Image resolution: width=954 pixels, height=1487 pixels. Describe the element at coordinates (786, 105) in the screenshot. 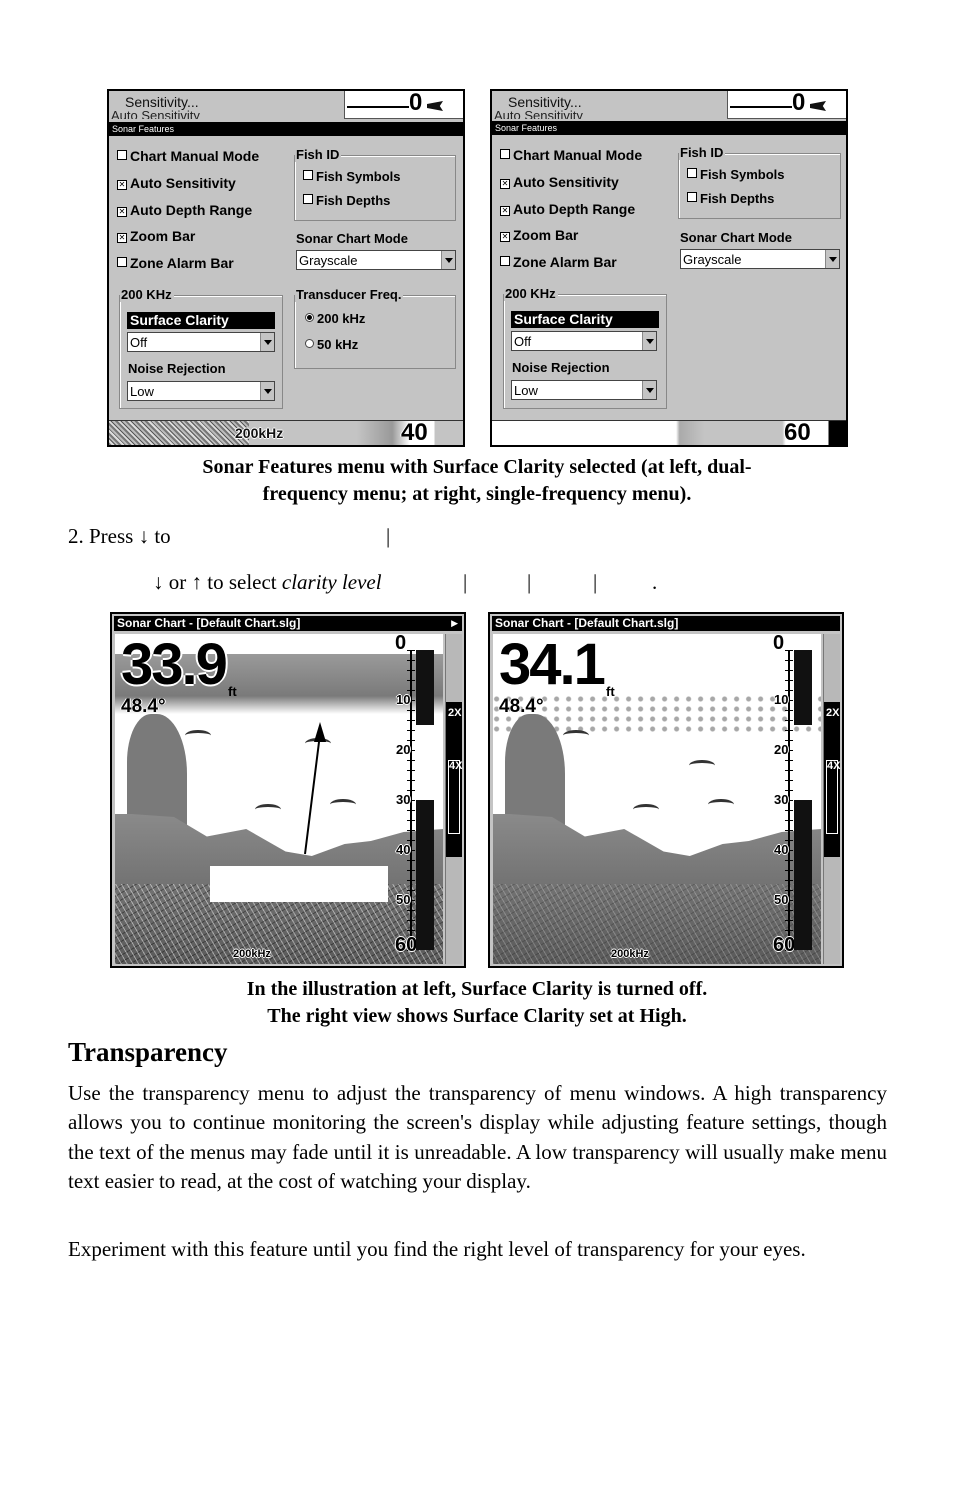

I see `depth-scale-preview: 0` at that location.